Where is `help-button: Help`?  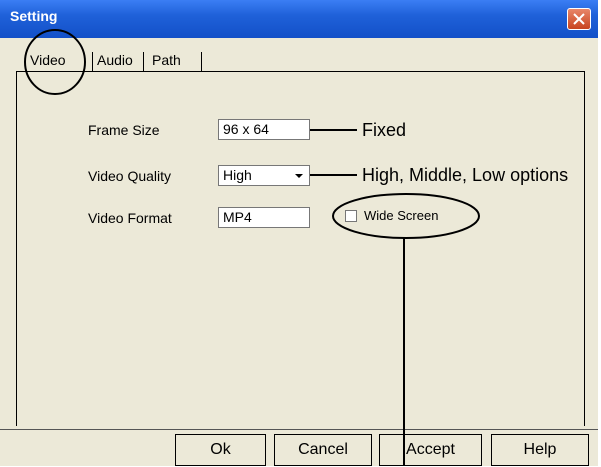 help-button: Help is located at coordinates (540, 450).